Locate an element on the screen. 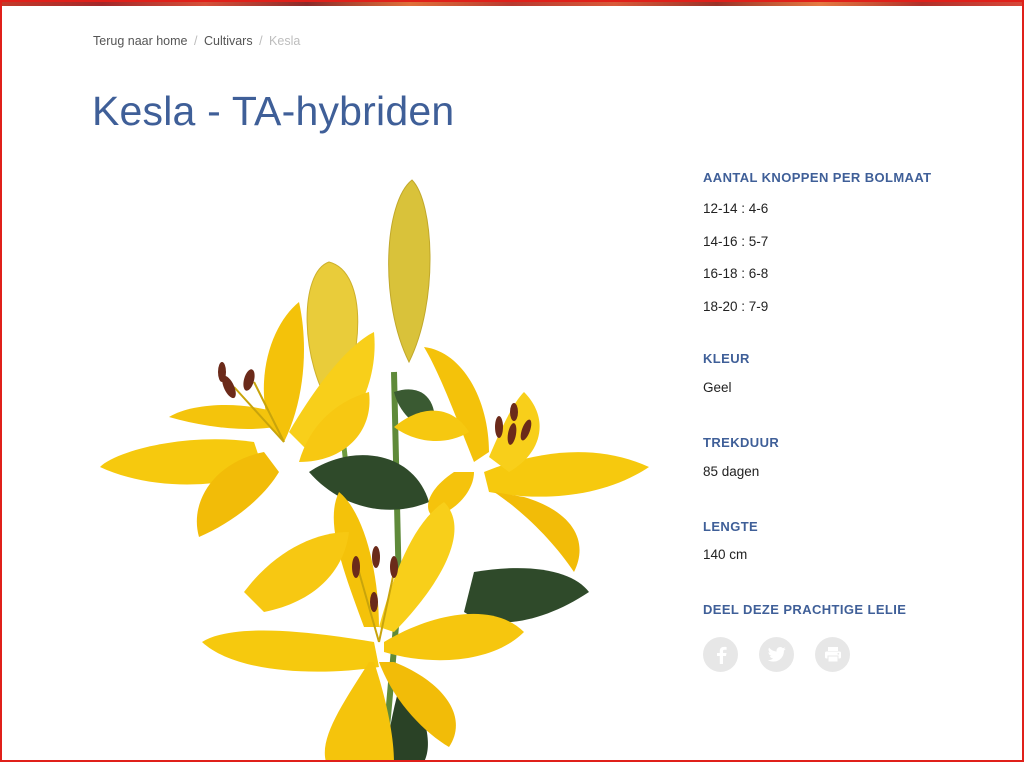 The height and width of the screenshot is (762, 1024). print-button is located at coordinates (832, 654).